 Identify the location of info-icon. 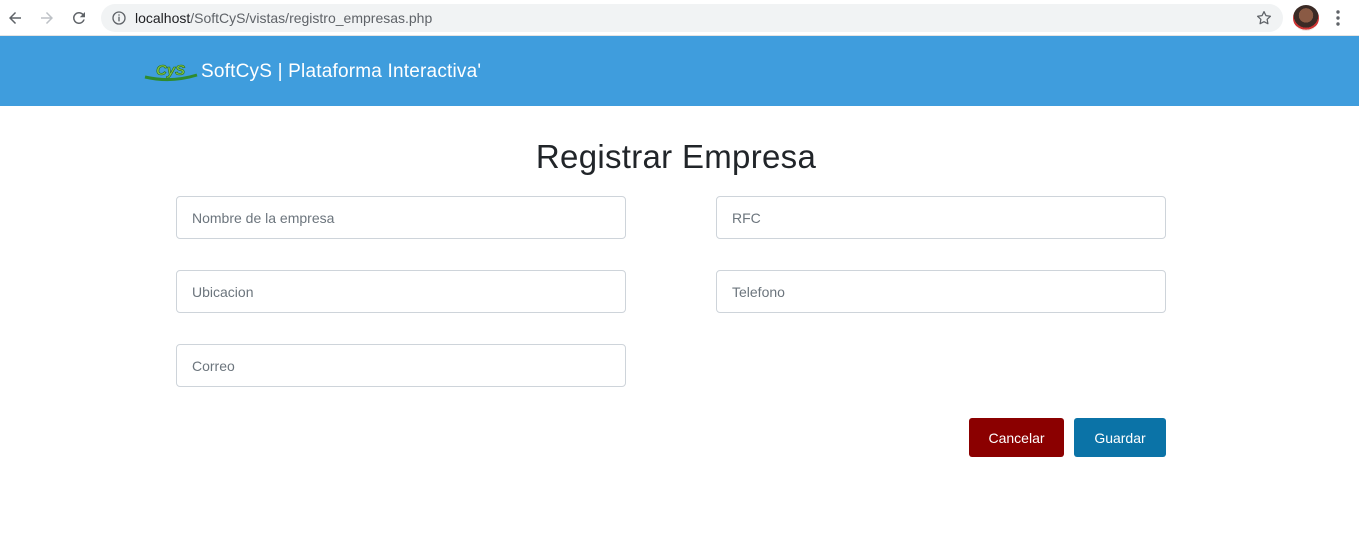
(119, 18).